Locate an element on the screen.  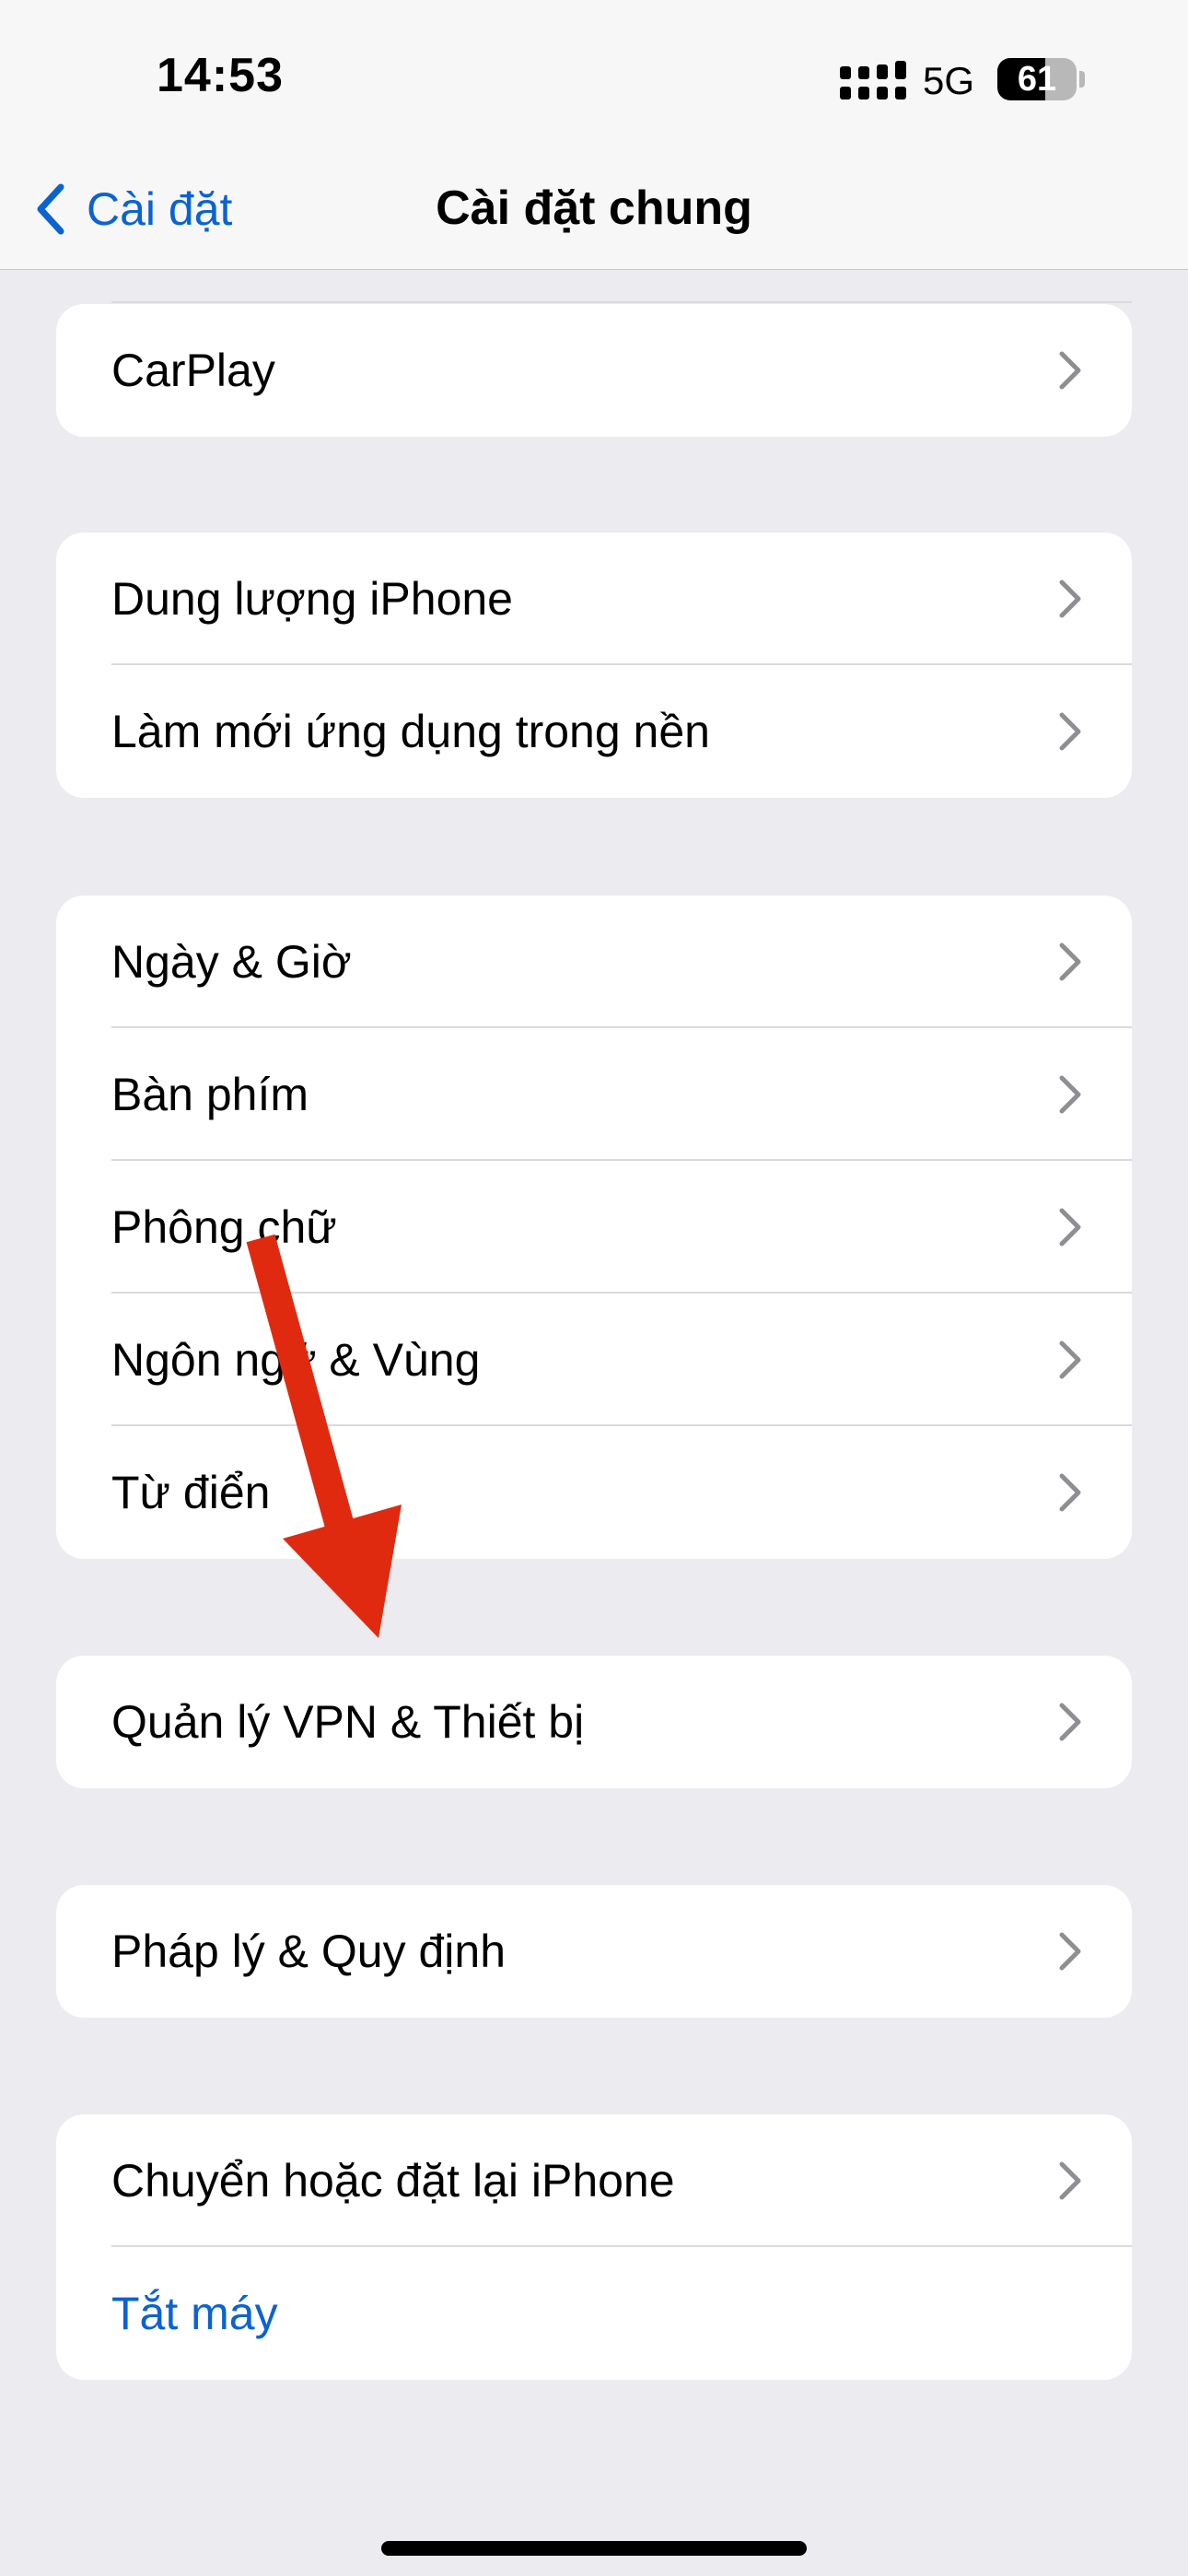
battery-percentage: 61 is located at coordinates (1037, 79).